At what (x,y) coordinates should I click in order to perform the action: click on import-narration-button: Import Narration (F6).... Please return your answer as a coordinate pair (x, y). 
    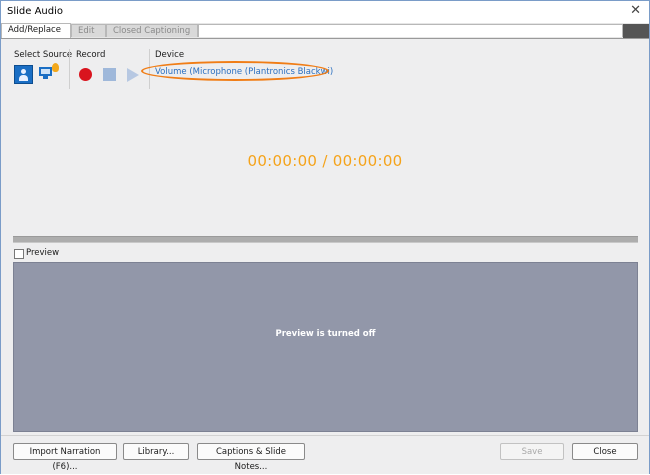
    Looking at the image, I should click on (65, 457).